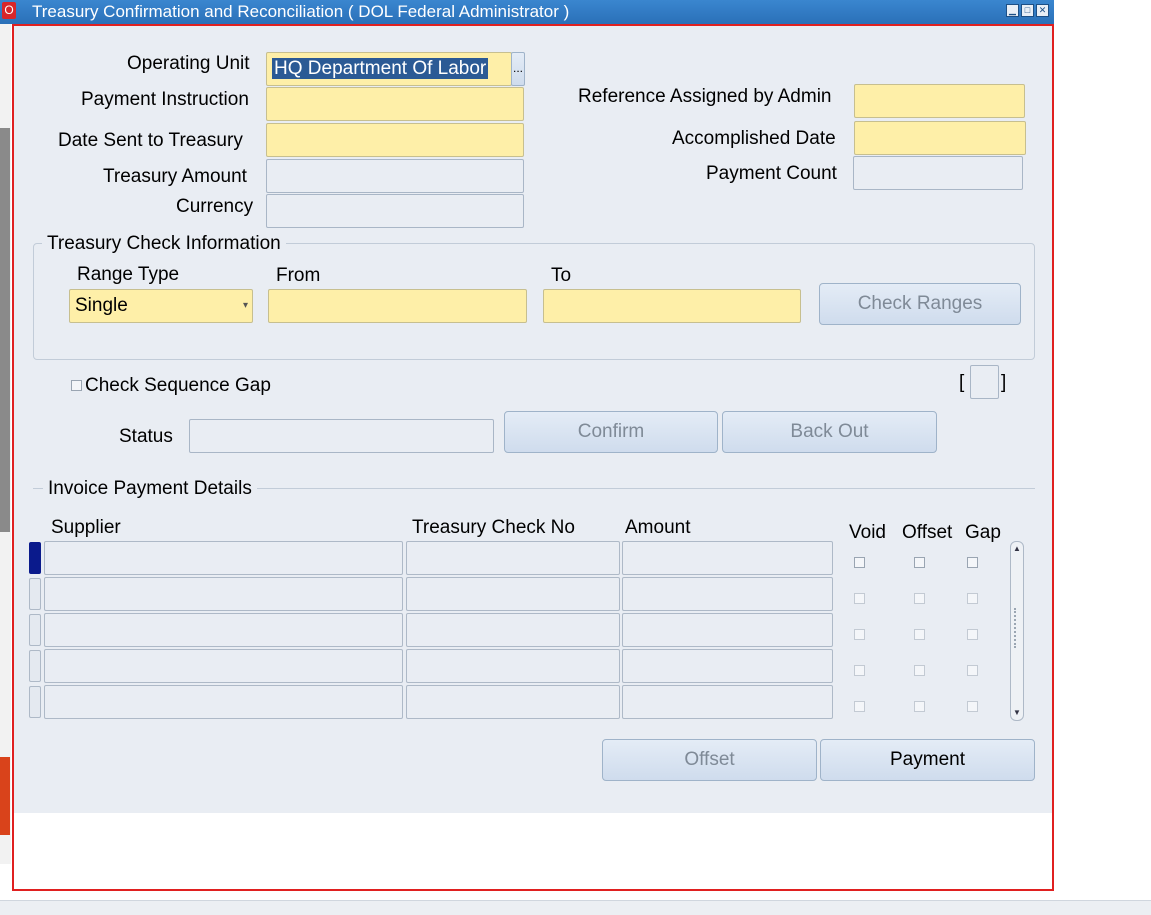  What do you see at coordinates (395, 104) in the screenshot?
I see `payment-instruction-field` at bounding box center [395, 104].